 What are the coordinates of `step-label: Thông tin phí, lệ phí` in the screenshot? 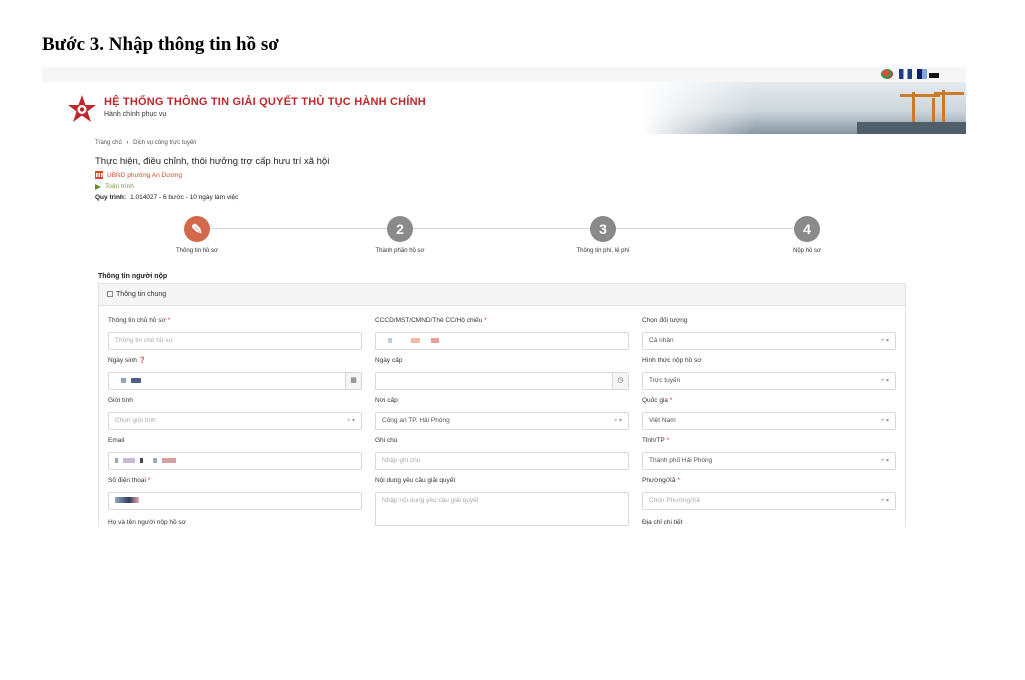 It's located at (603, 251).